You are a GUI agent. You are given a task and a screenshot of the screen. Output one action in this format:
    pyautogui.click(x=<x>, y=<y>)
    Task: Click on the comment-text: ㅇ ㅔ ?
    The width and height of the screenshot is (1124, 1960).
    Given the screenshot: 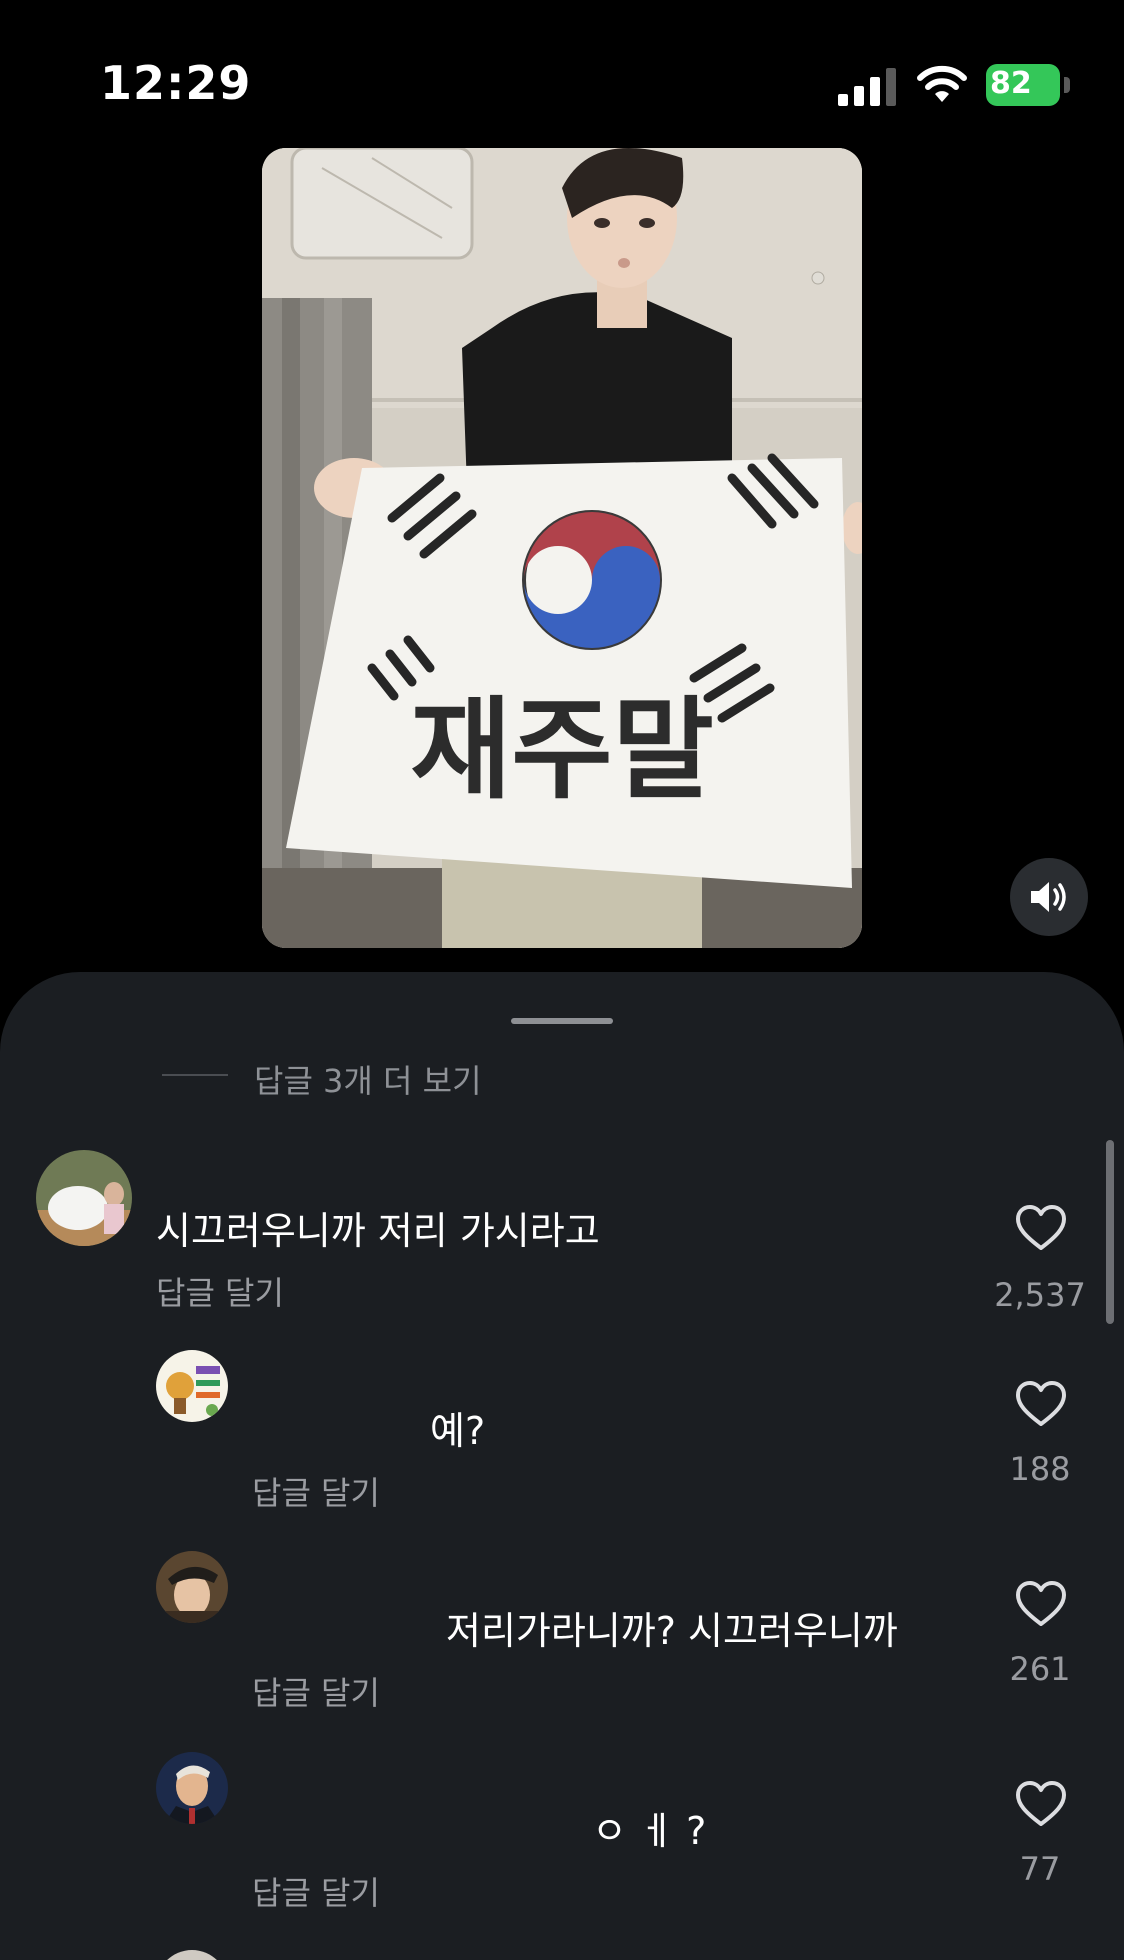 What is the action you would take?
    pyautogui.click(x=649, y=1831)
    